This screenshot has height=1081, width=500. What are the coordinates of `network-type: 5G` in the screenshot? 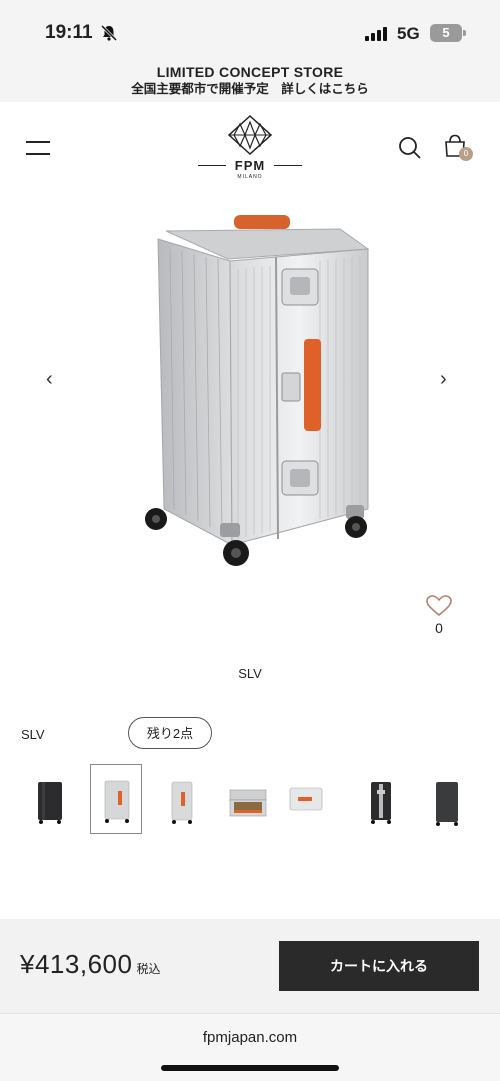 It's located at (408, 33).